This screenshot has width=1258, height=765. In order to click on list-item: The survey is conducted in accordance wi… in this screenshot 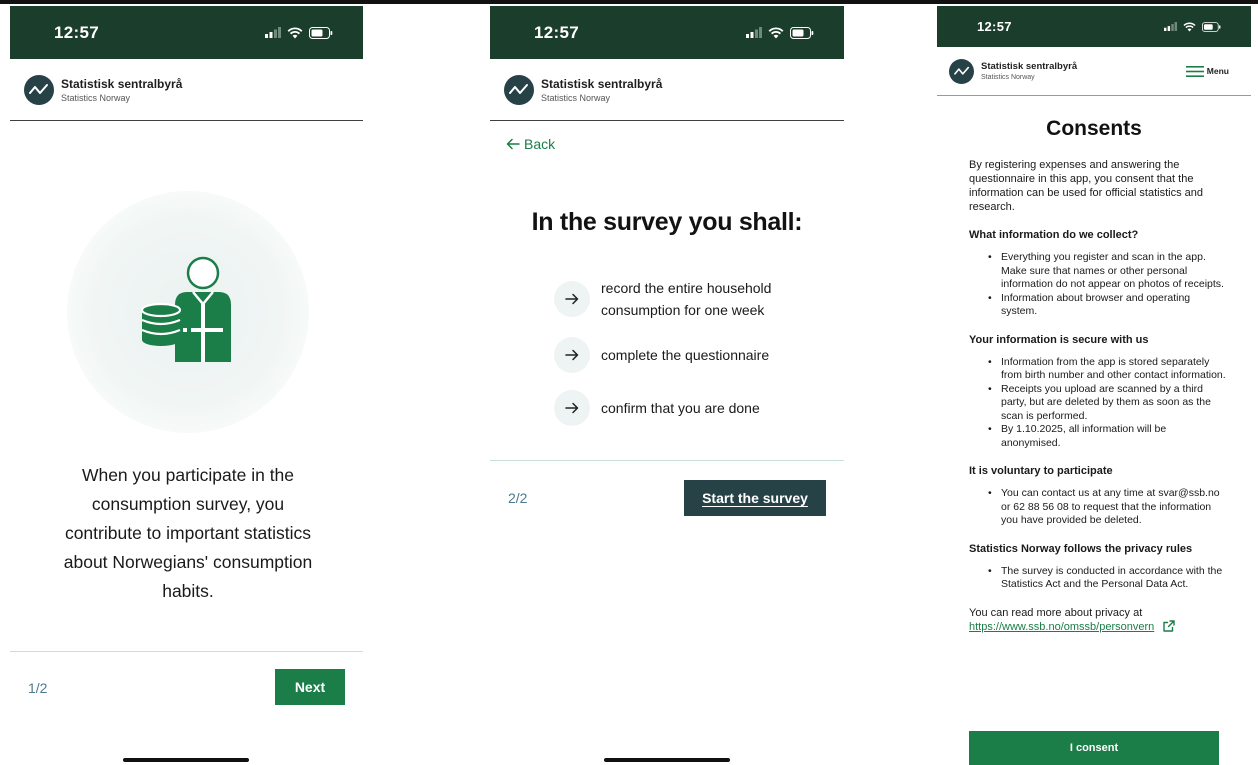, I will do `click(1107, 578)`.